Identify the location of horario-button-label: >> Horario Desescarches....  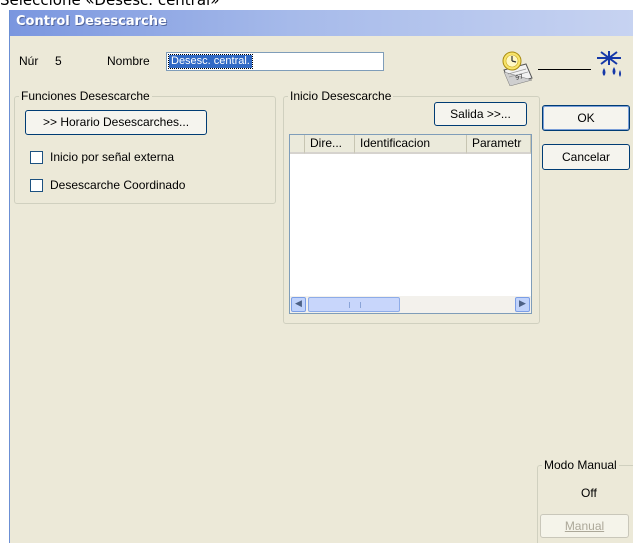
(116, 122).